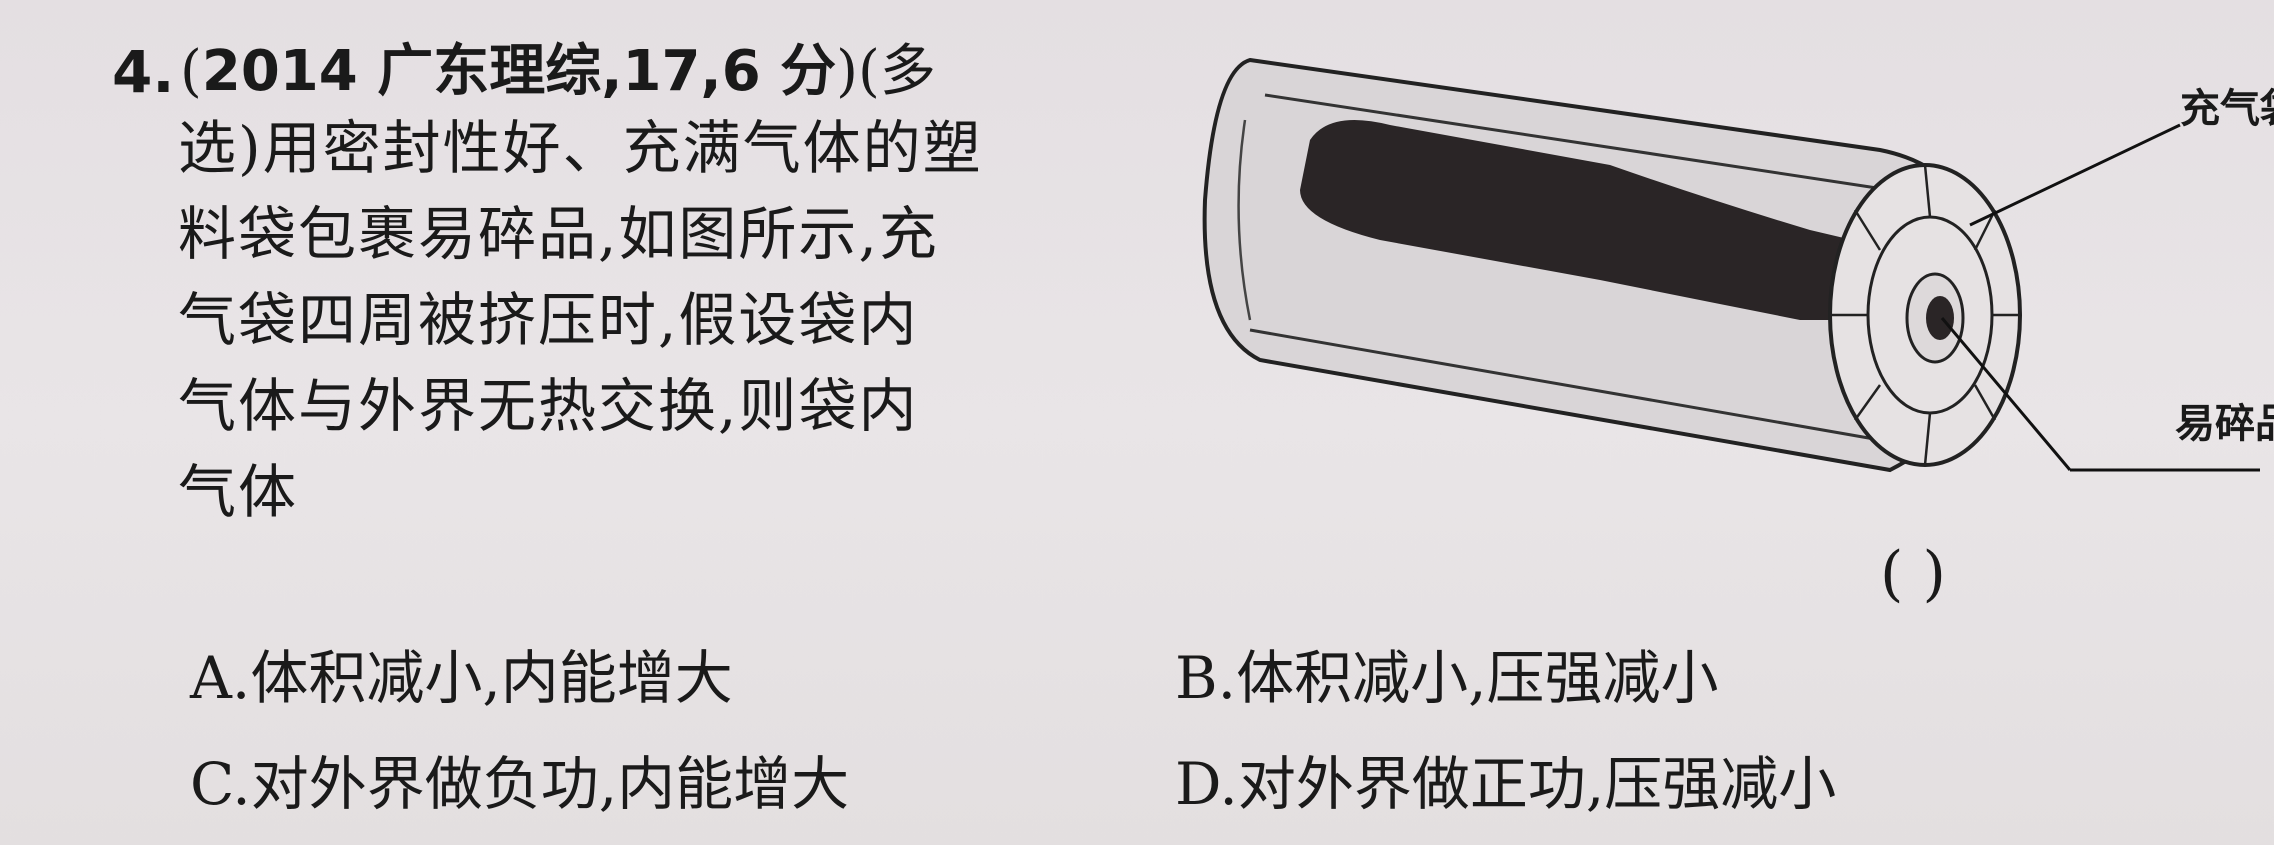 The width and height of the screenshot is (2274, 845). I want to click on option-d-text: 对外界做正功,压强减小, so click(1537, 784).